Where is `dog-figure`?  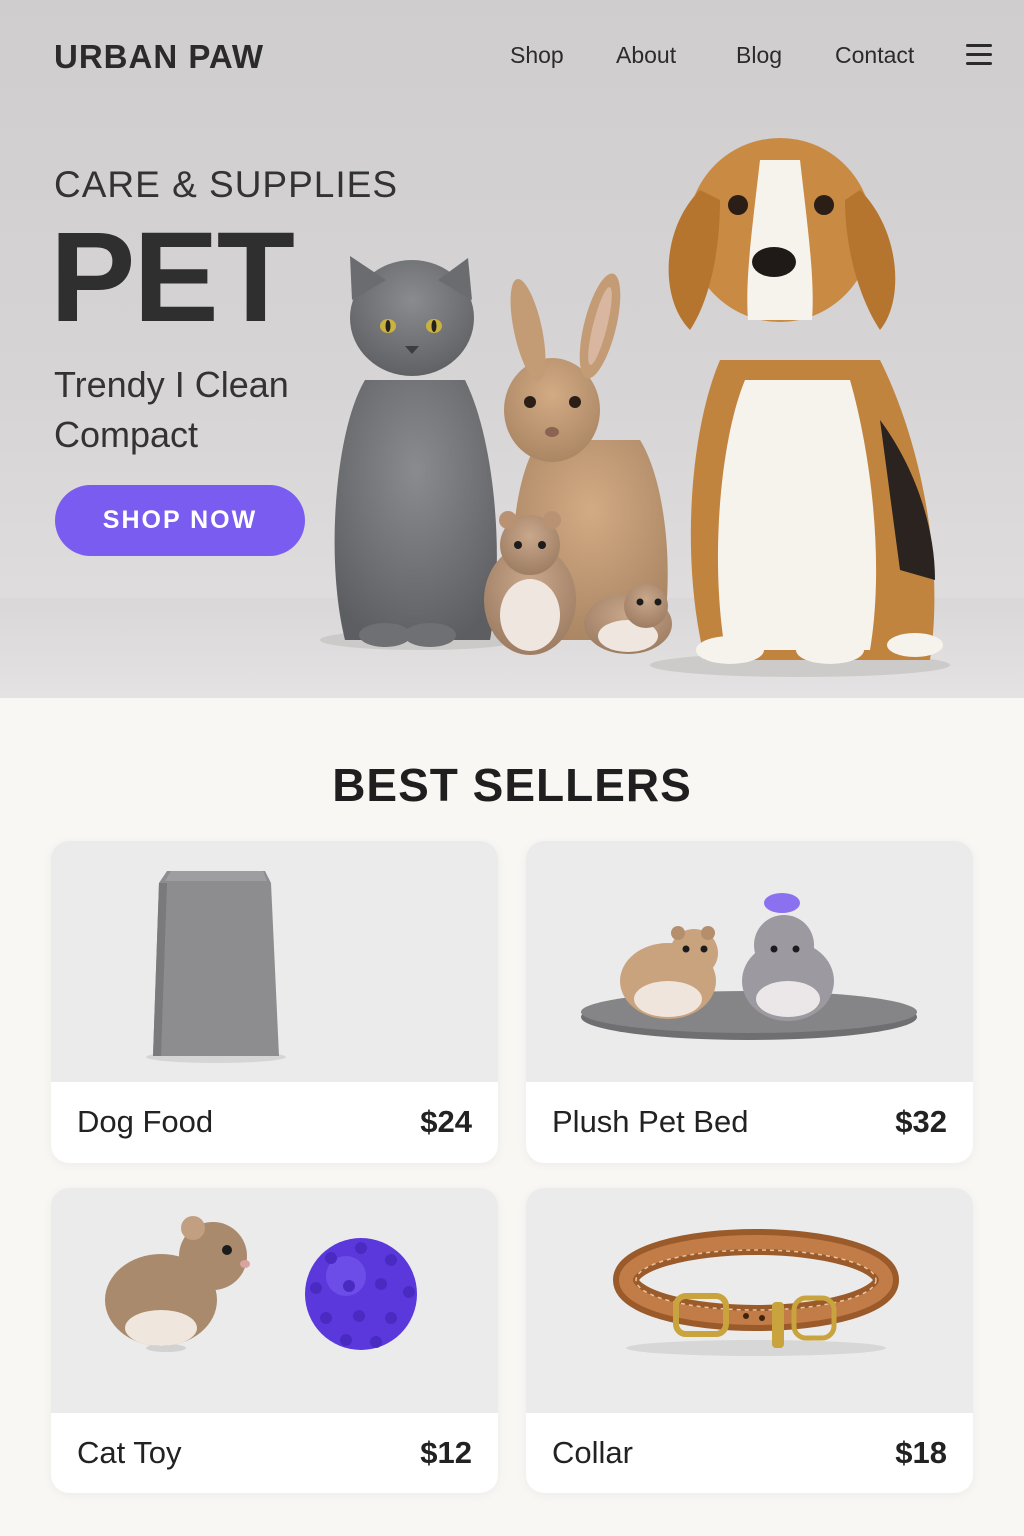 dog-figure is located at coordinates (805, 401).